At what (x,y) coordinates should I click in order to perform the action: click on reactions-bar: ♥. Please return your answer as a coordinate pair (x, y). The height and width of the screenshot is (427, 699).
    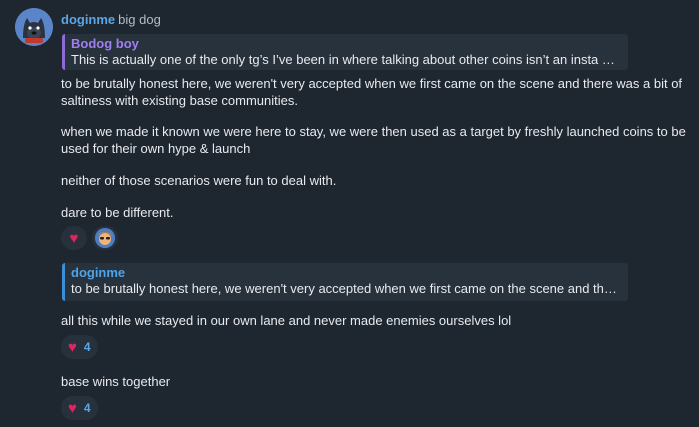
    Looking at the image, I should click on (89, 238).